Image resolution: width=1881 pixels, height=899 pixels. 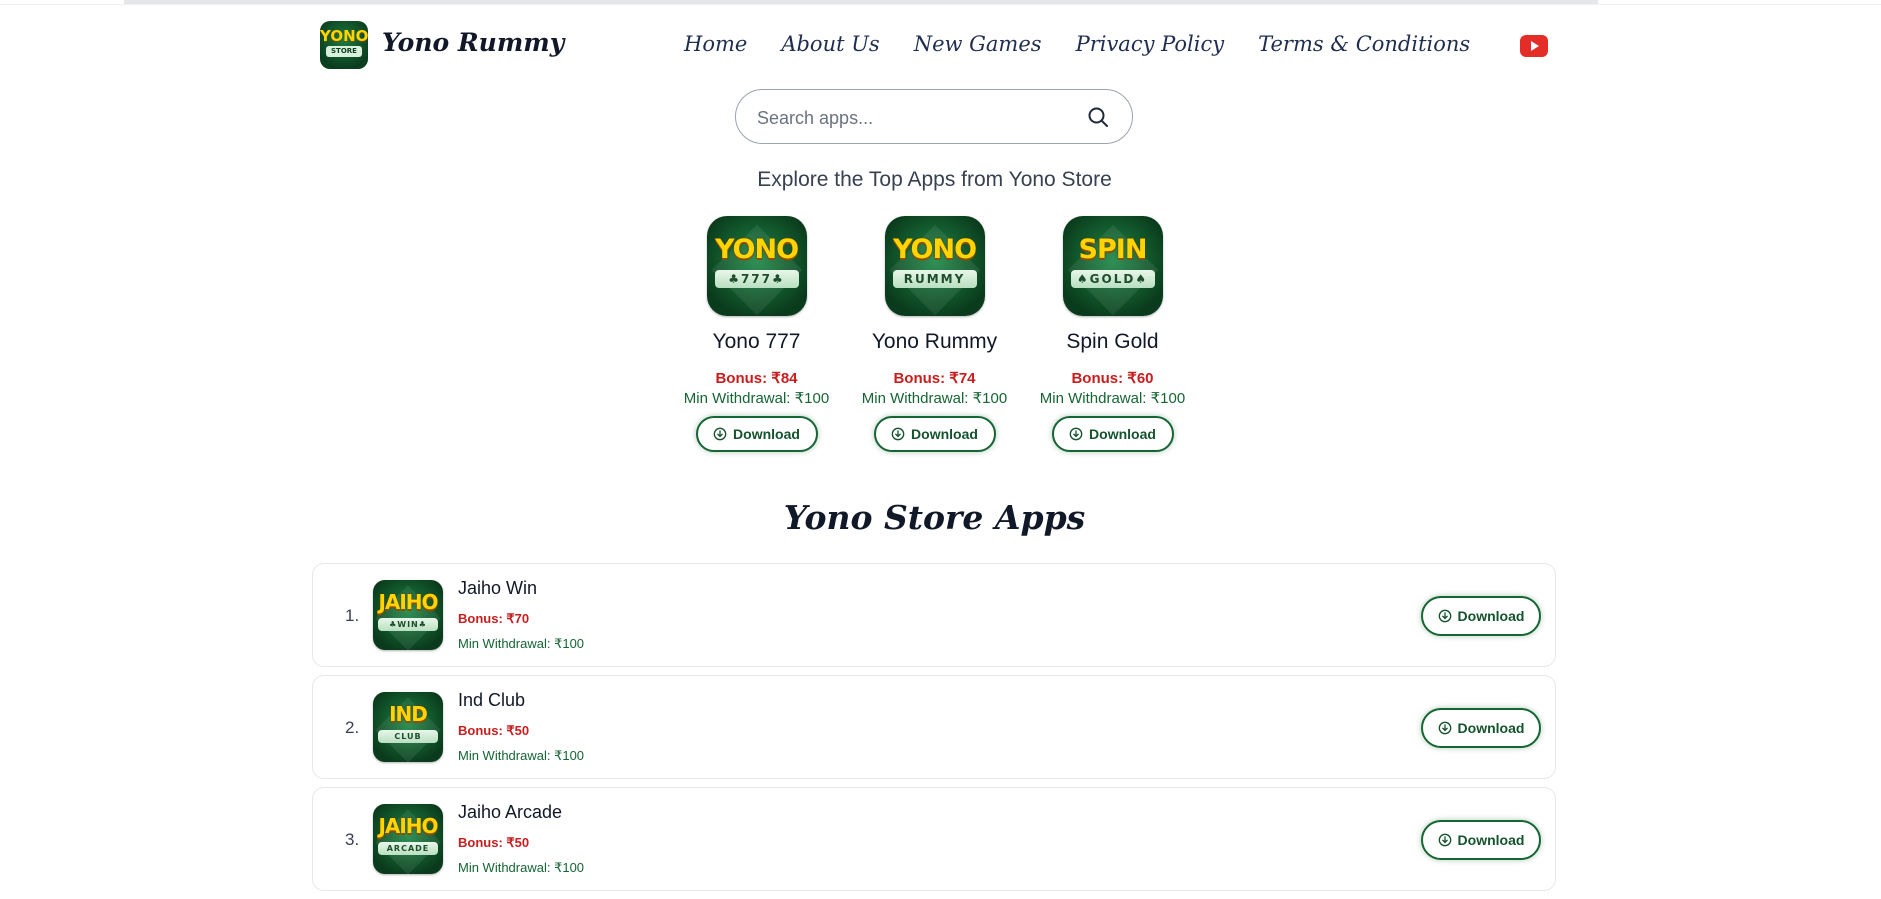 I want to click on list-item-number: 2., so click(x=352, y=727).